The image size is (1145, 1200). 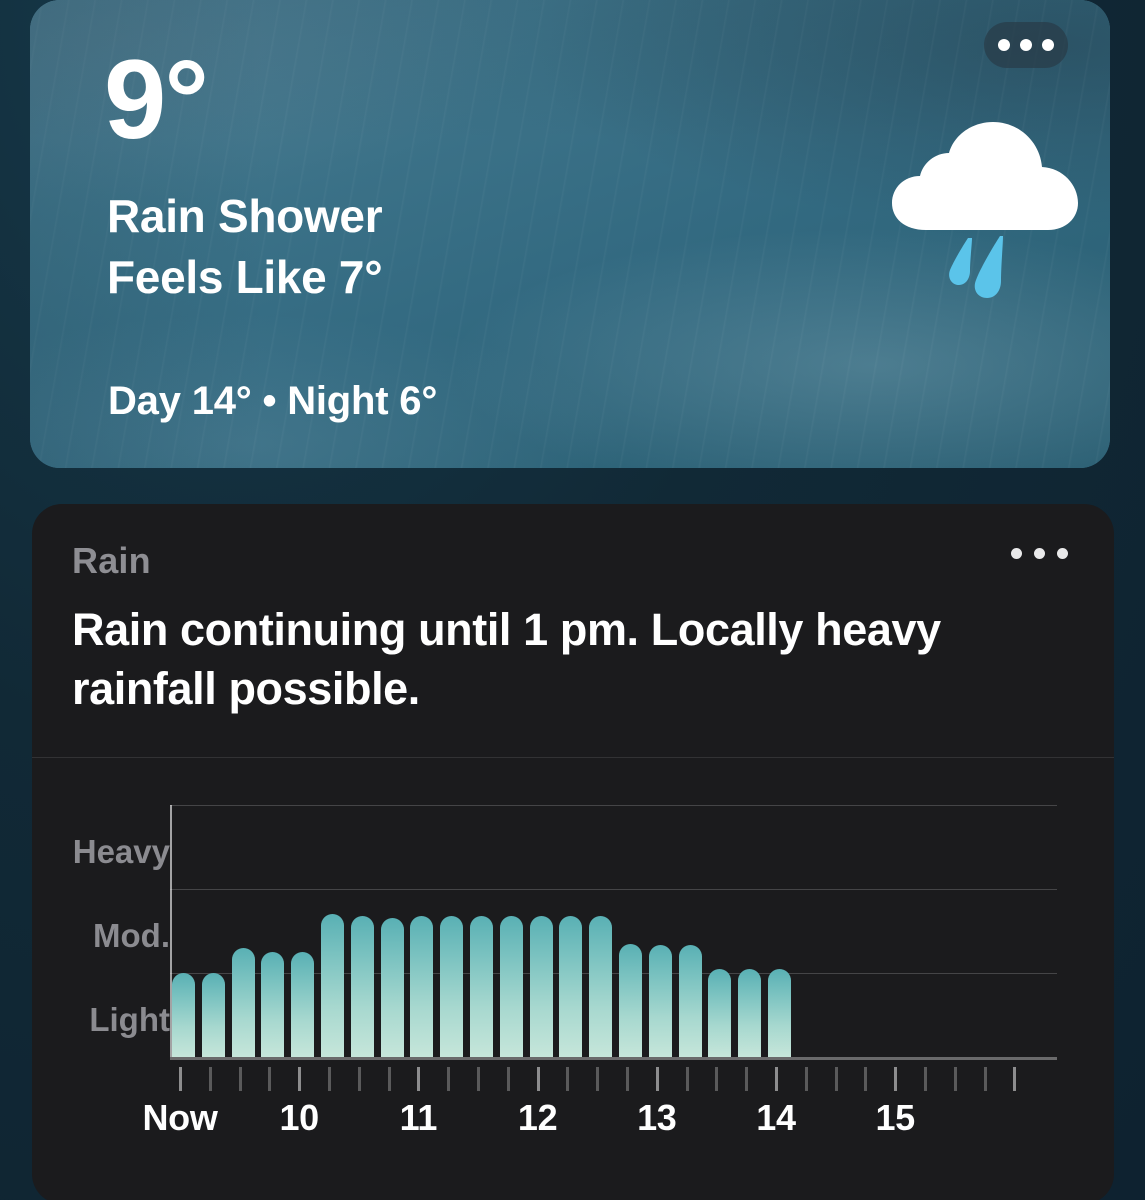 What do you see at coordinates (299, 1117) in the screenshot?
I see `chart-x-label-10: 10` at bounding box center [299, 1117].